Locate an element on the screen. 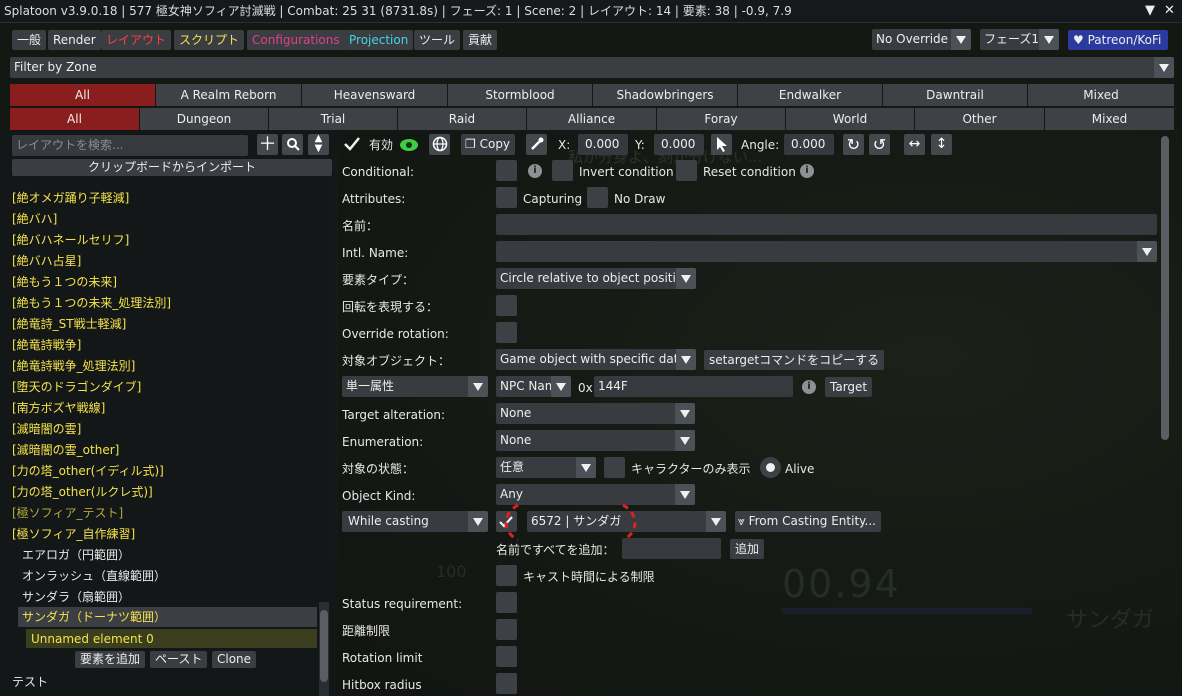  list-item: [極ソフィア_自作練習] is located at coordinates (73, 534).